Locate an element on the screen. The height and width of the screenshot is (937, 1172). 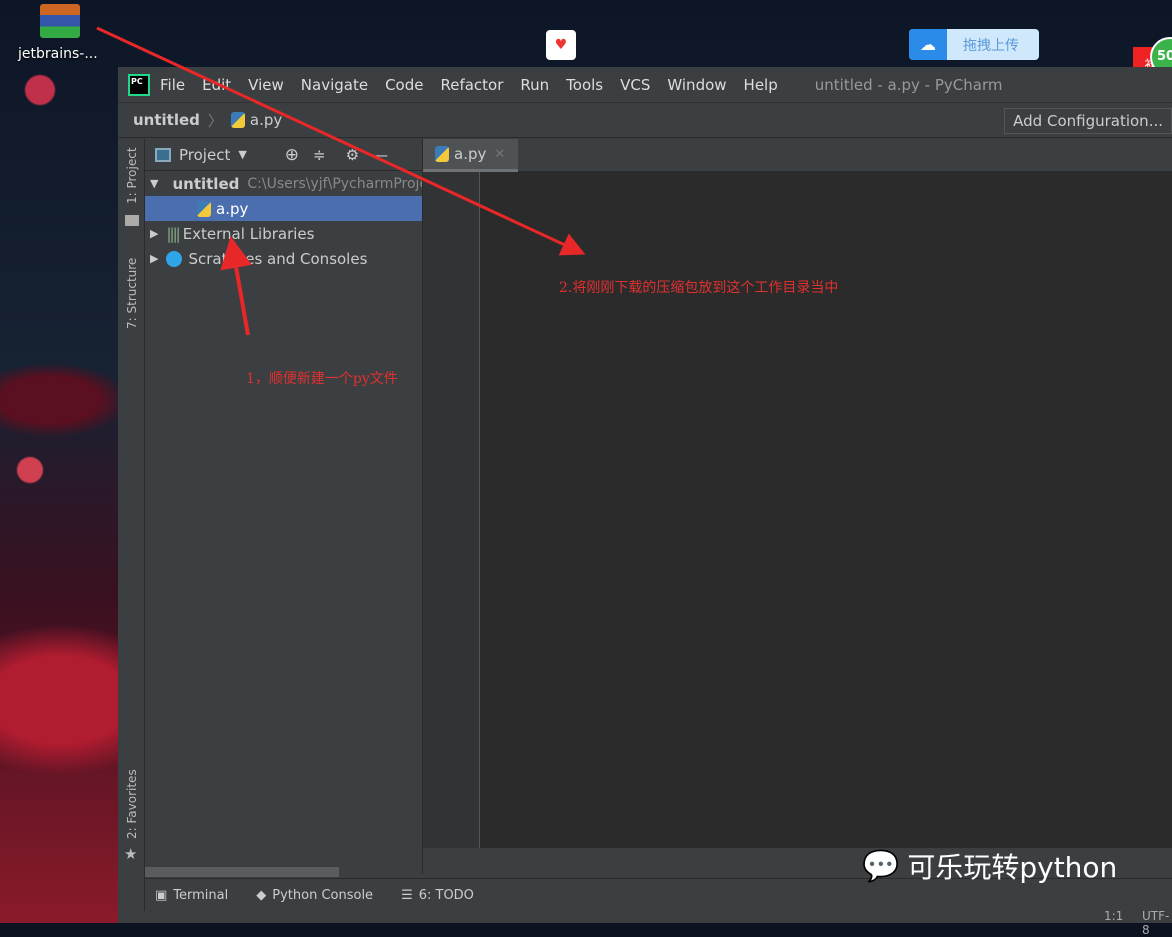
arrow-to-file is located at coordinates (236, 286).